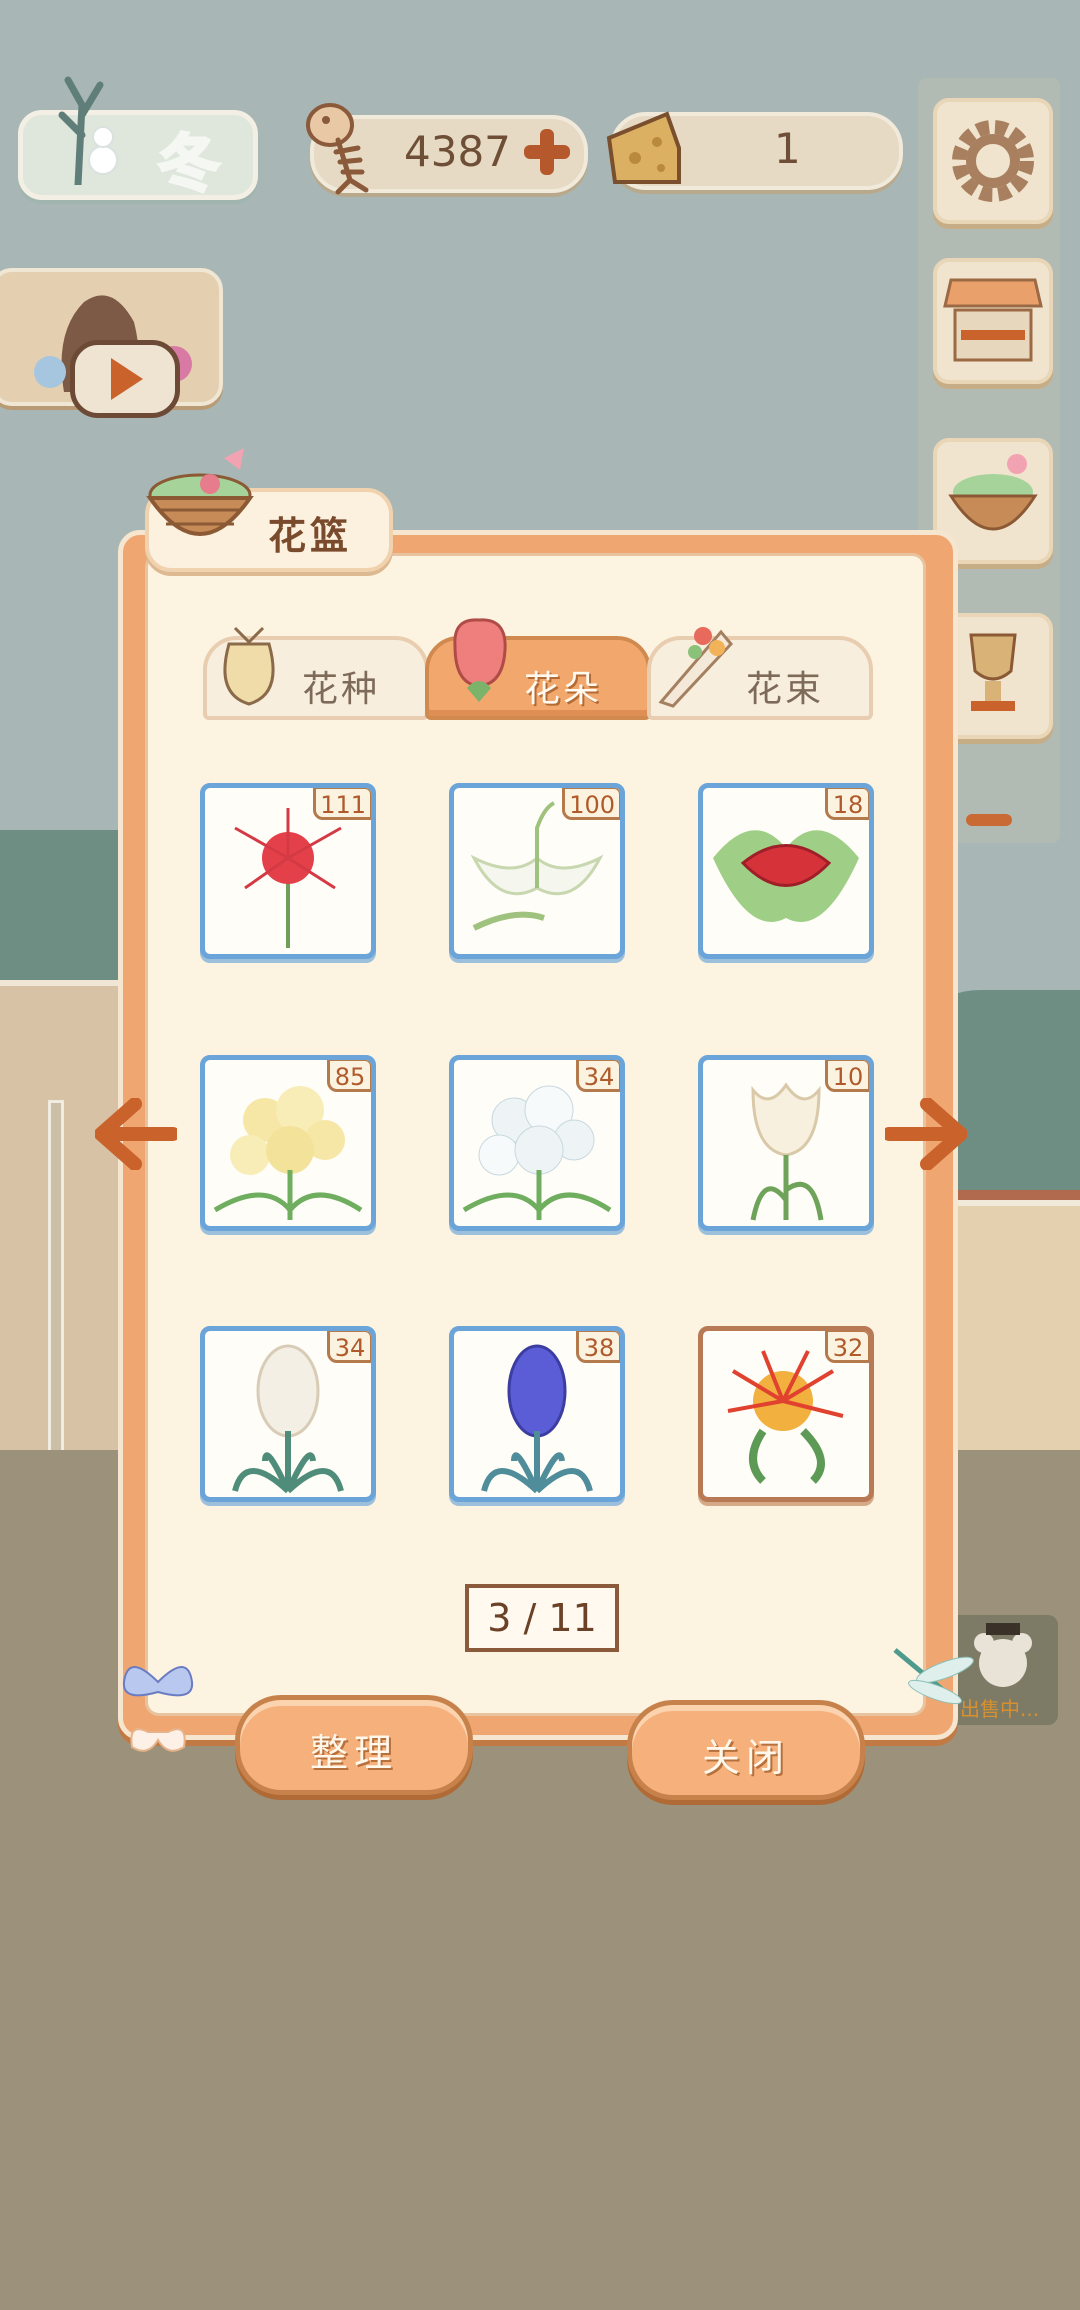  Describe the element at coordinates (745, 1758) in the screenshot. I see `close-button-label: 关闭` at that location.